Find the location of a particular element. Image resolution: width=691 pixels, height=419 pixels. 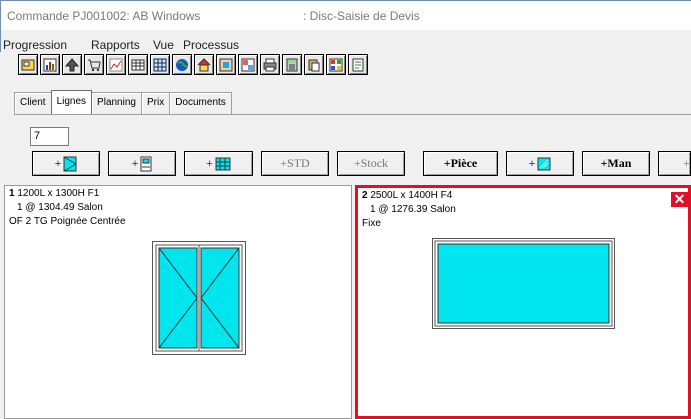

toolbar is located at coordinates (193, 65).